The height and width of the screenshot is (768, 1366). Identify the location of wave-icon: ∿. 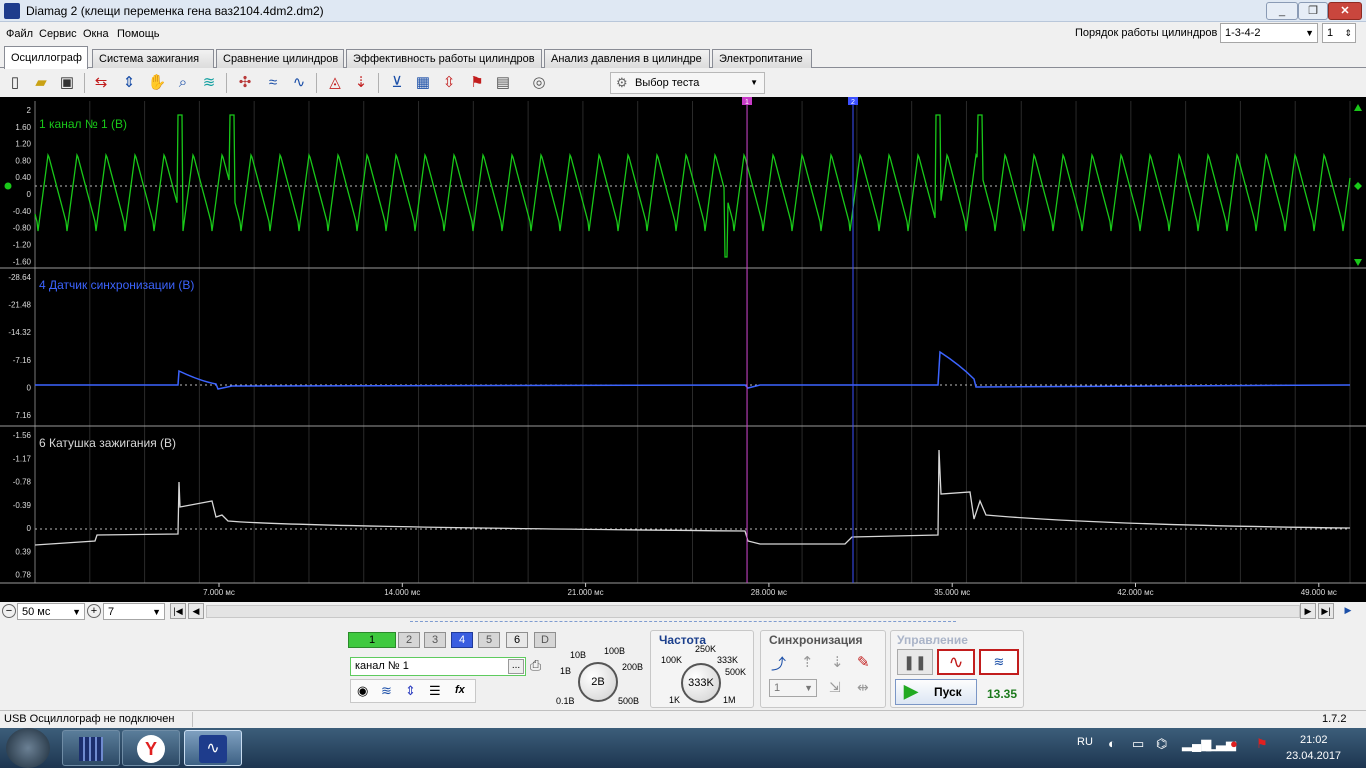
(299, 83).